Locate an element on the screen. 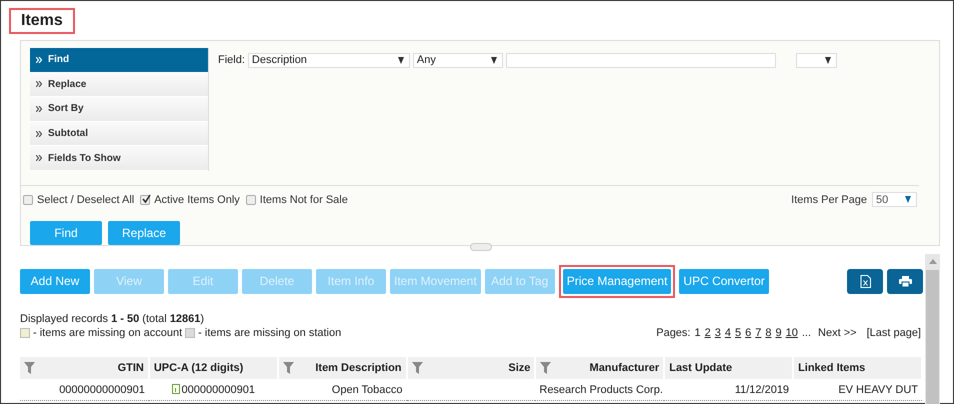  excel-export-button is located at coordinates (865, 281).